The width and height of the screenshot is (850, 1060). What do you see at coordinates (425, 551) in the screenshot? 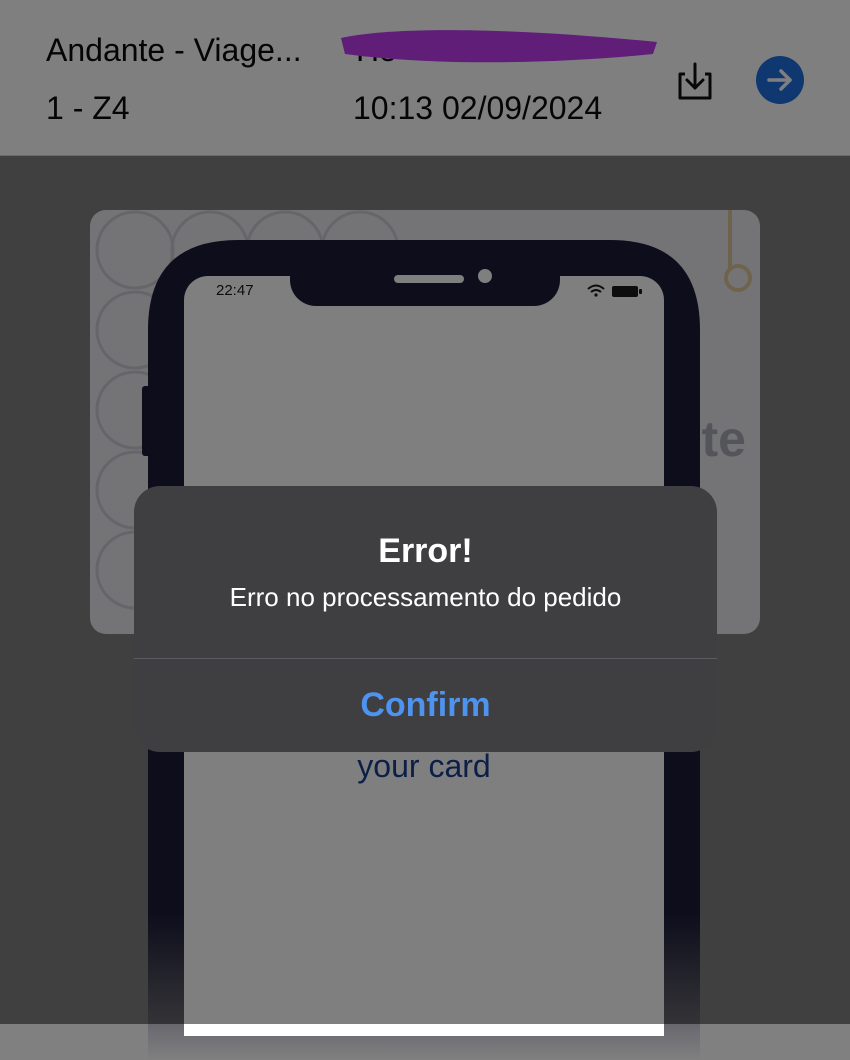
I see `alert-title: Error!` at bounding box center [425, 551].